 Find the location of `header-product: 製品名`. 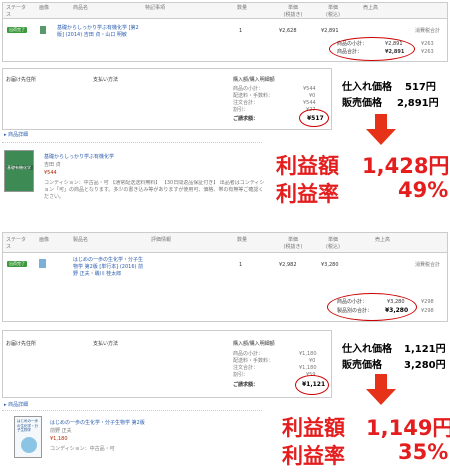

header-product: 製品名 is located at coordinates (81, 240).